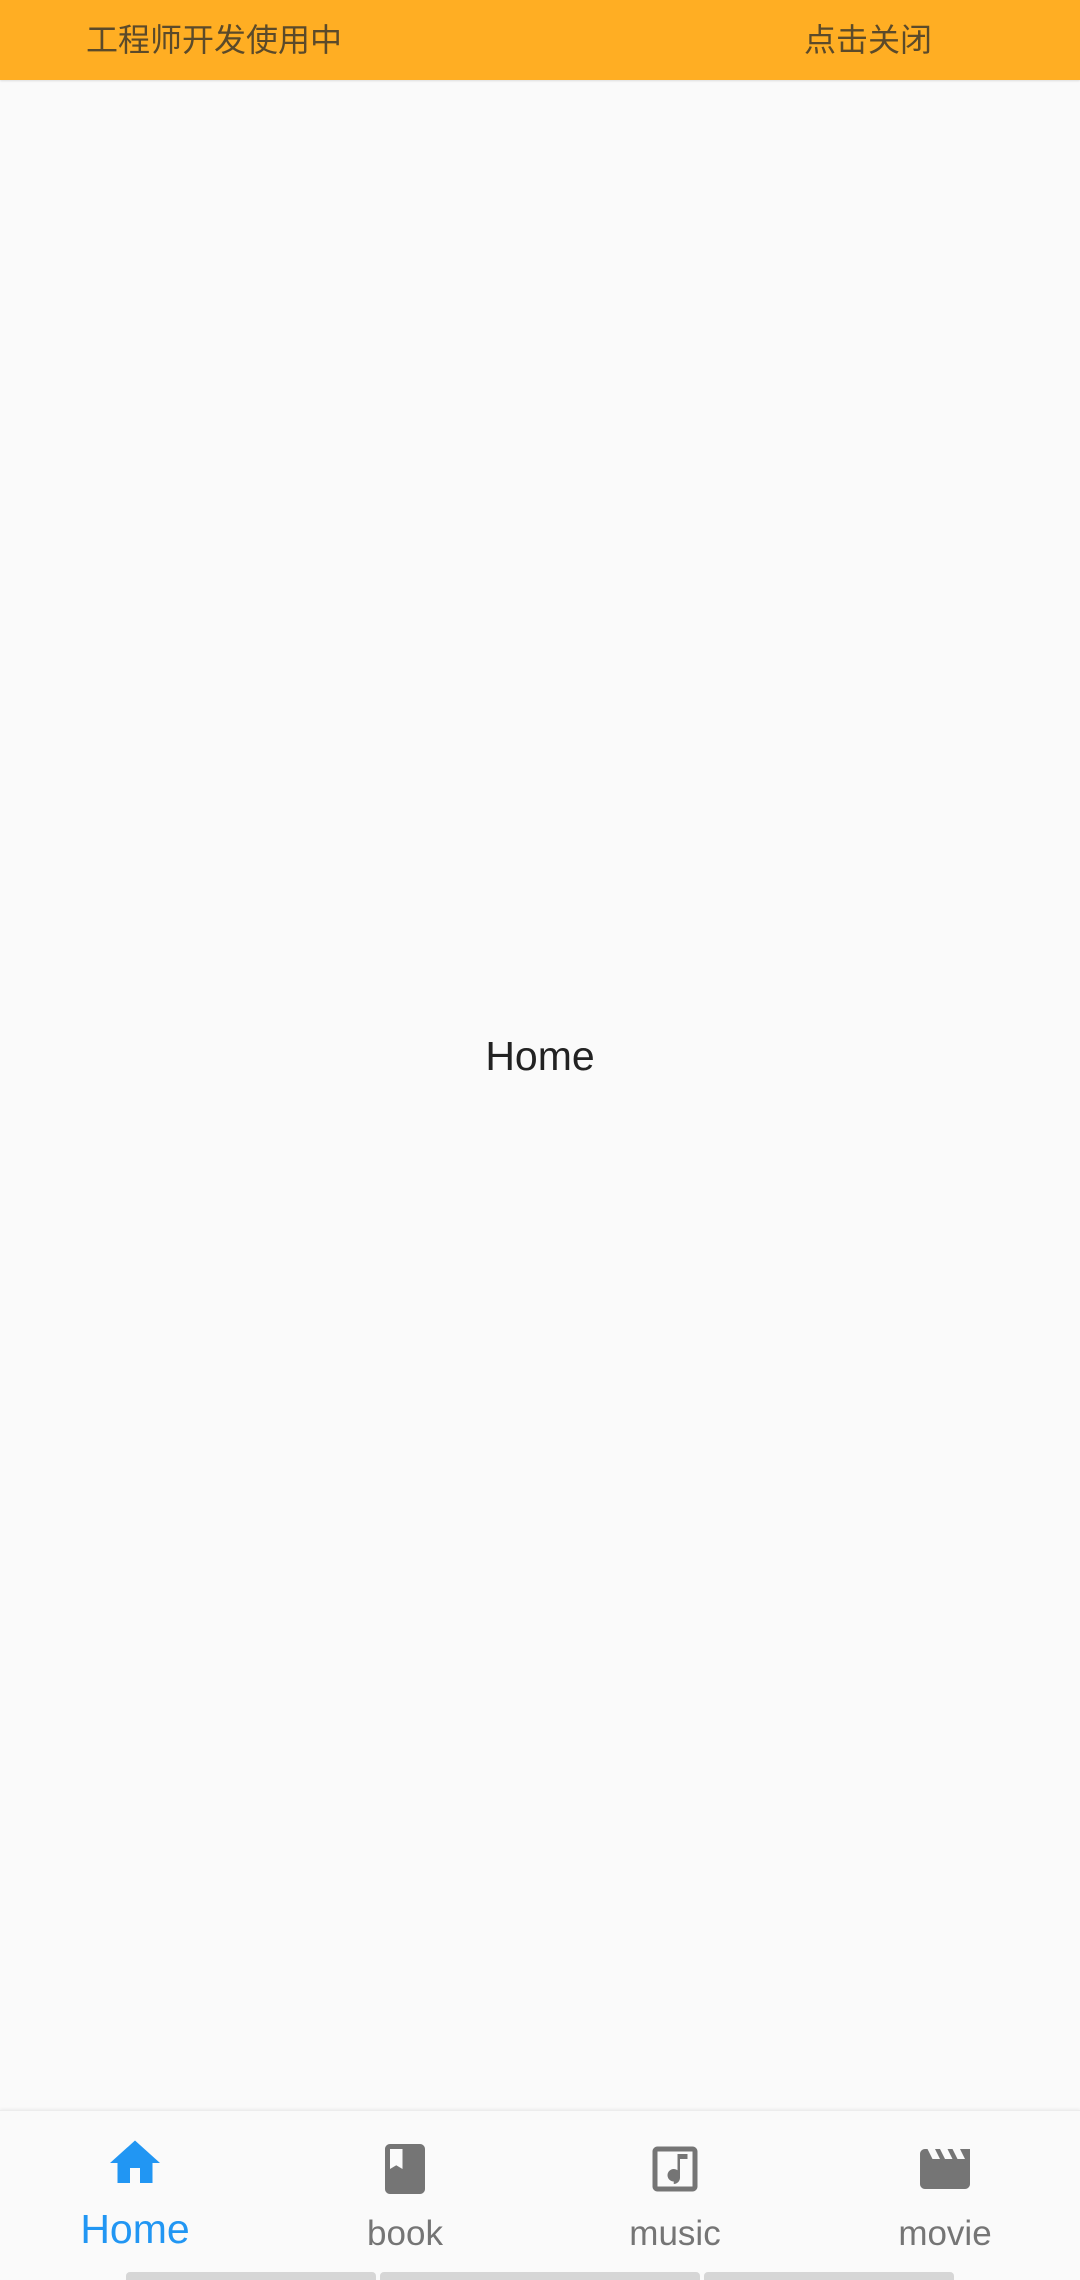  Describe the element at coordinates (868, 40) in the screenshot. I see `close-banner-button: 点击关闭` at that location.